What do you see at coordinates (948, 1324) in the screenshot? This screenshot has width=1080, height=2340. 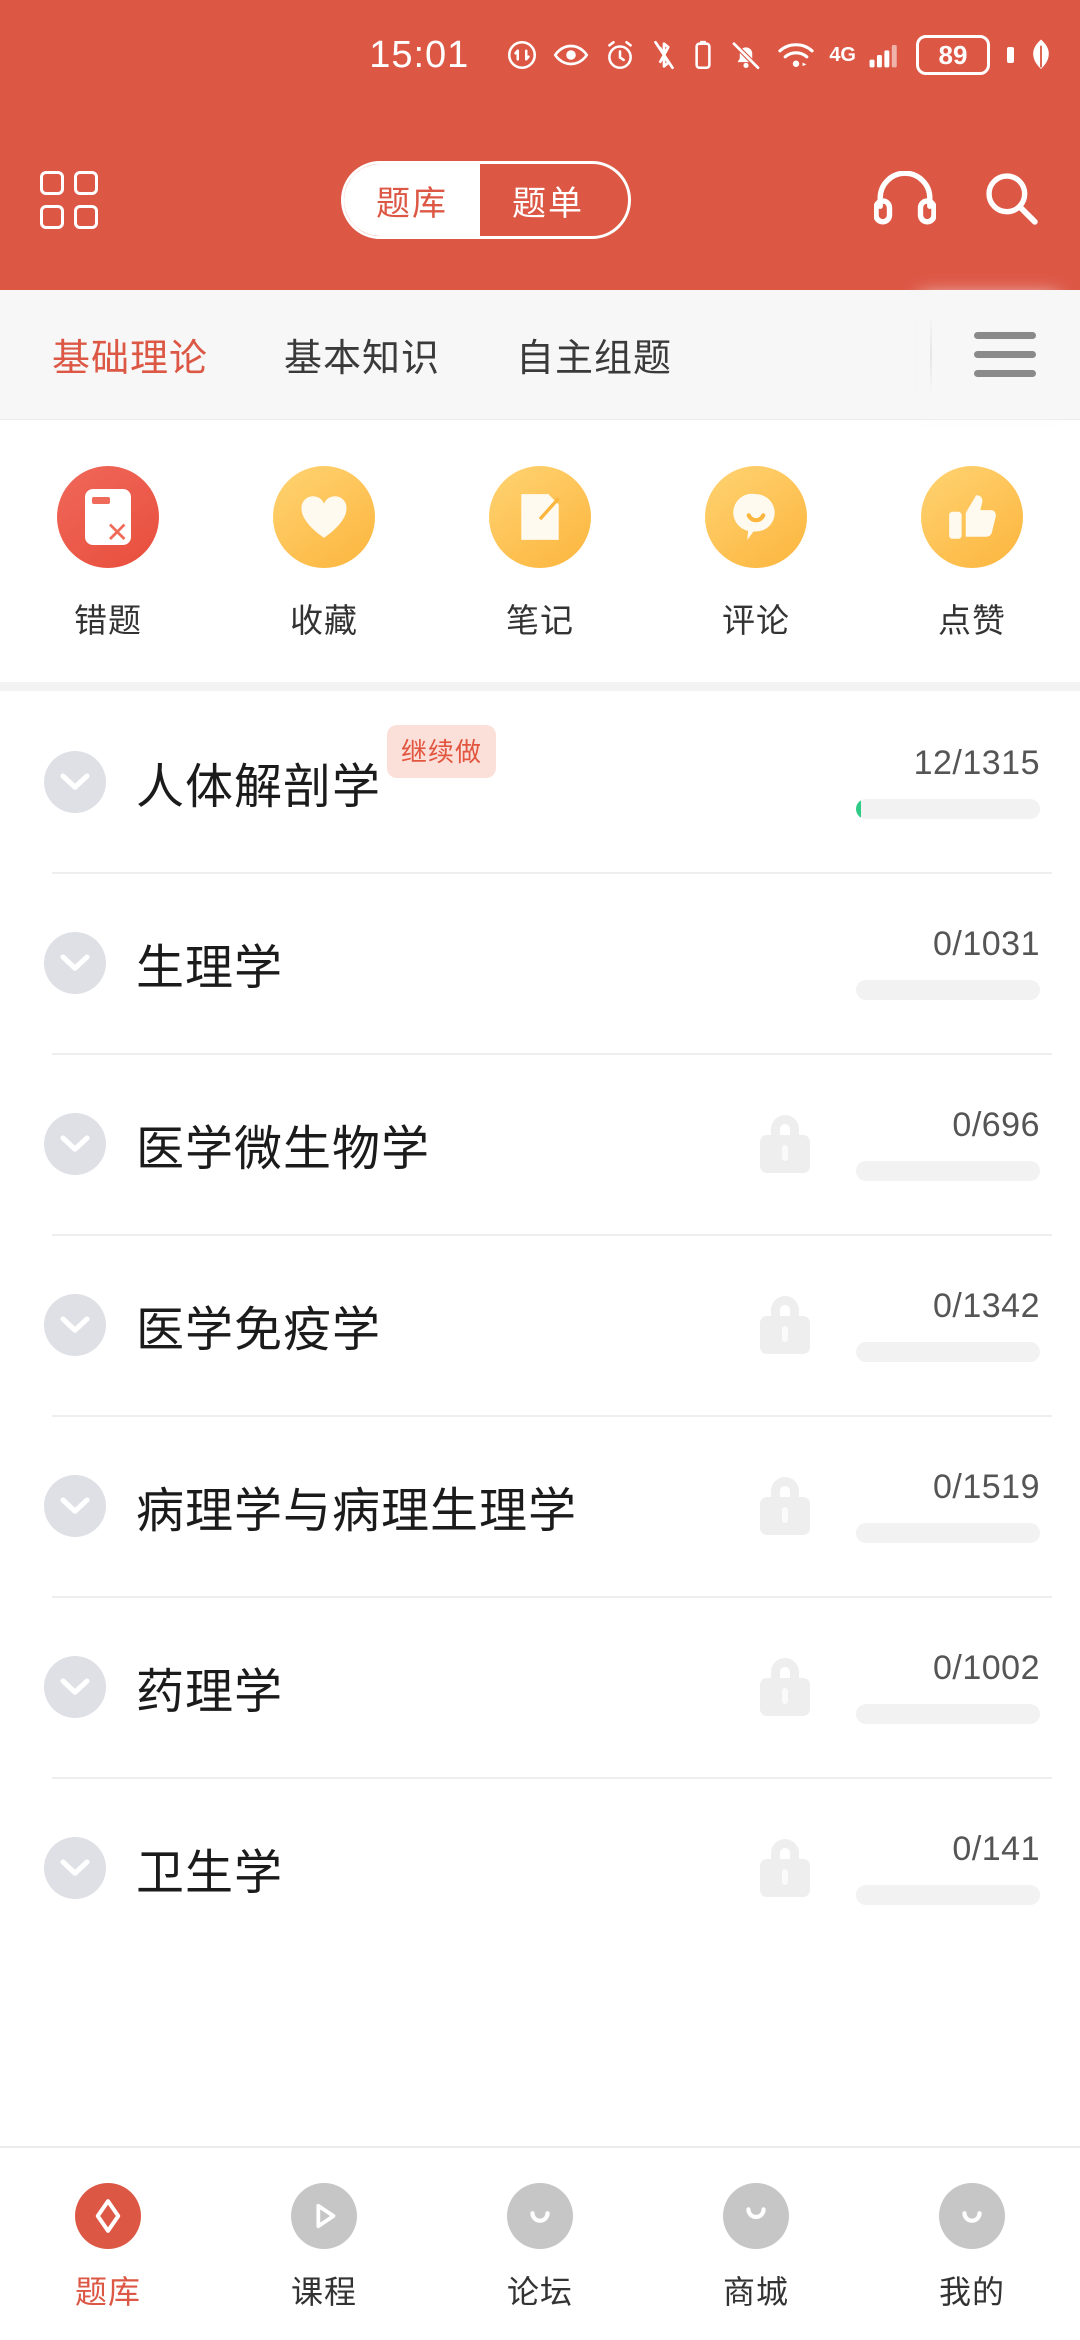 I see `subject-progress: 0/1342` at bounding box center [948, 1324].